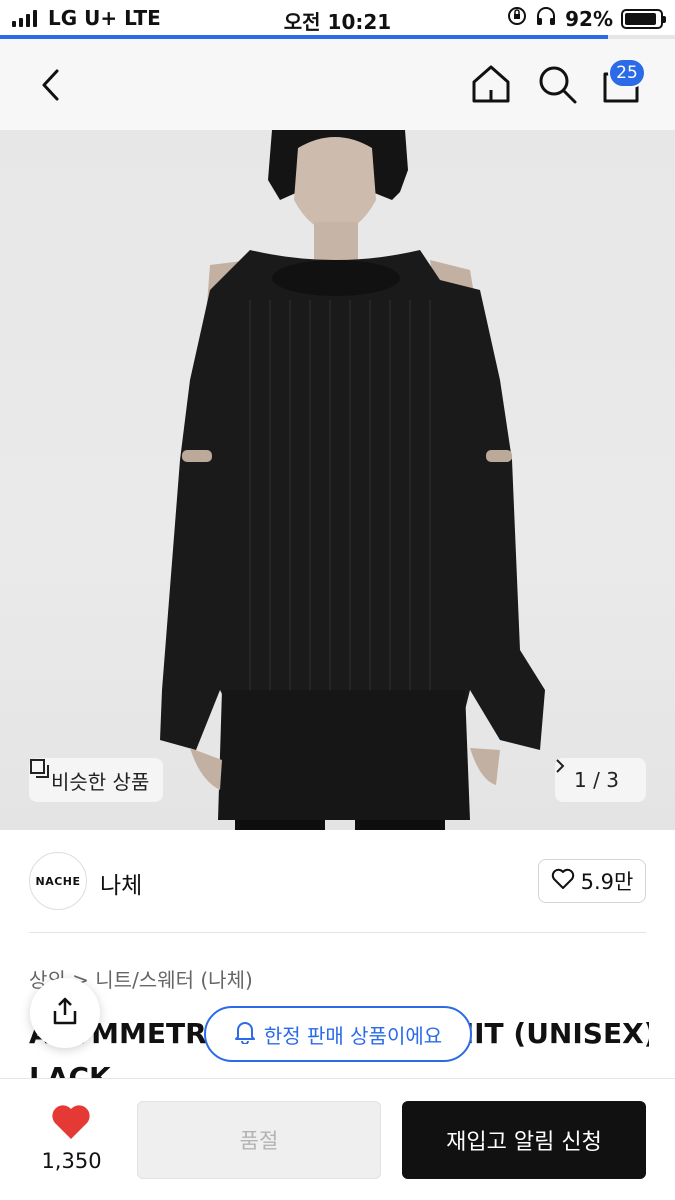 This screenshot has width=675, height=1200. I want to click on brand-logo: NACHE, so click(58, 881).